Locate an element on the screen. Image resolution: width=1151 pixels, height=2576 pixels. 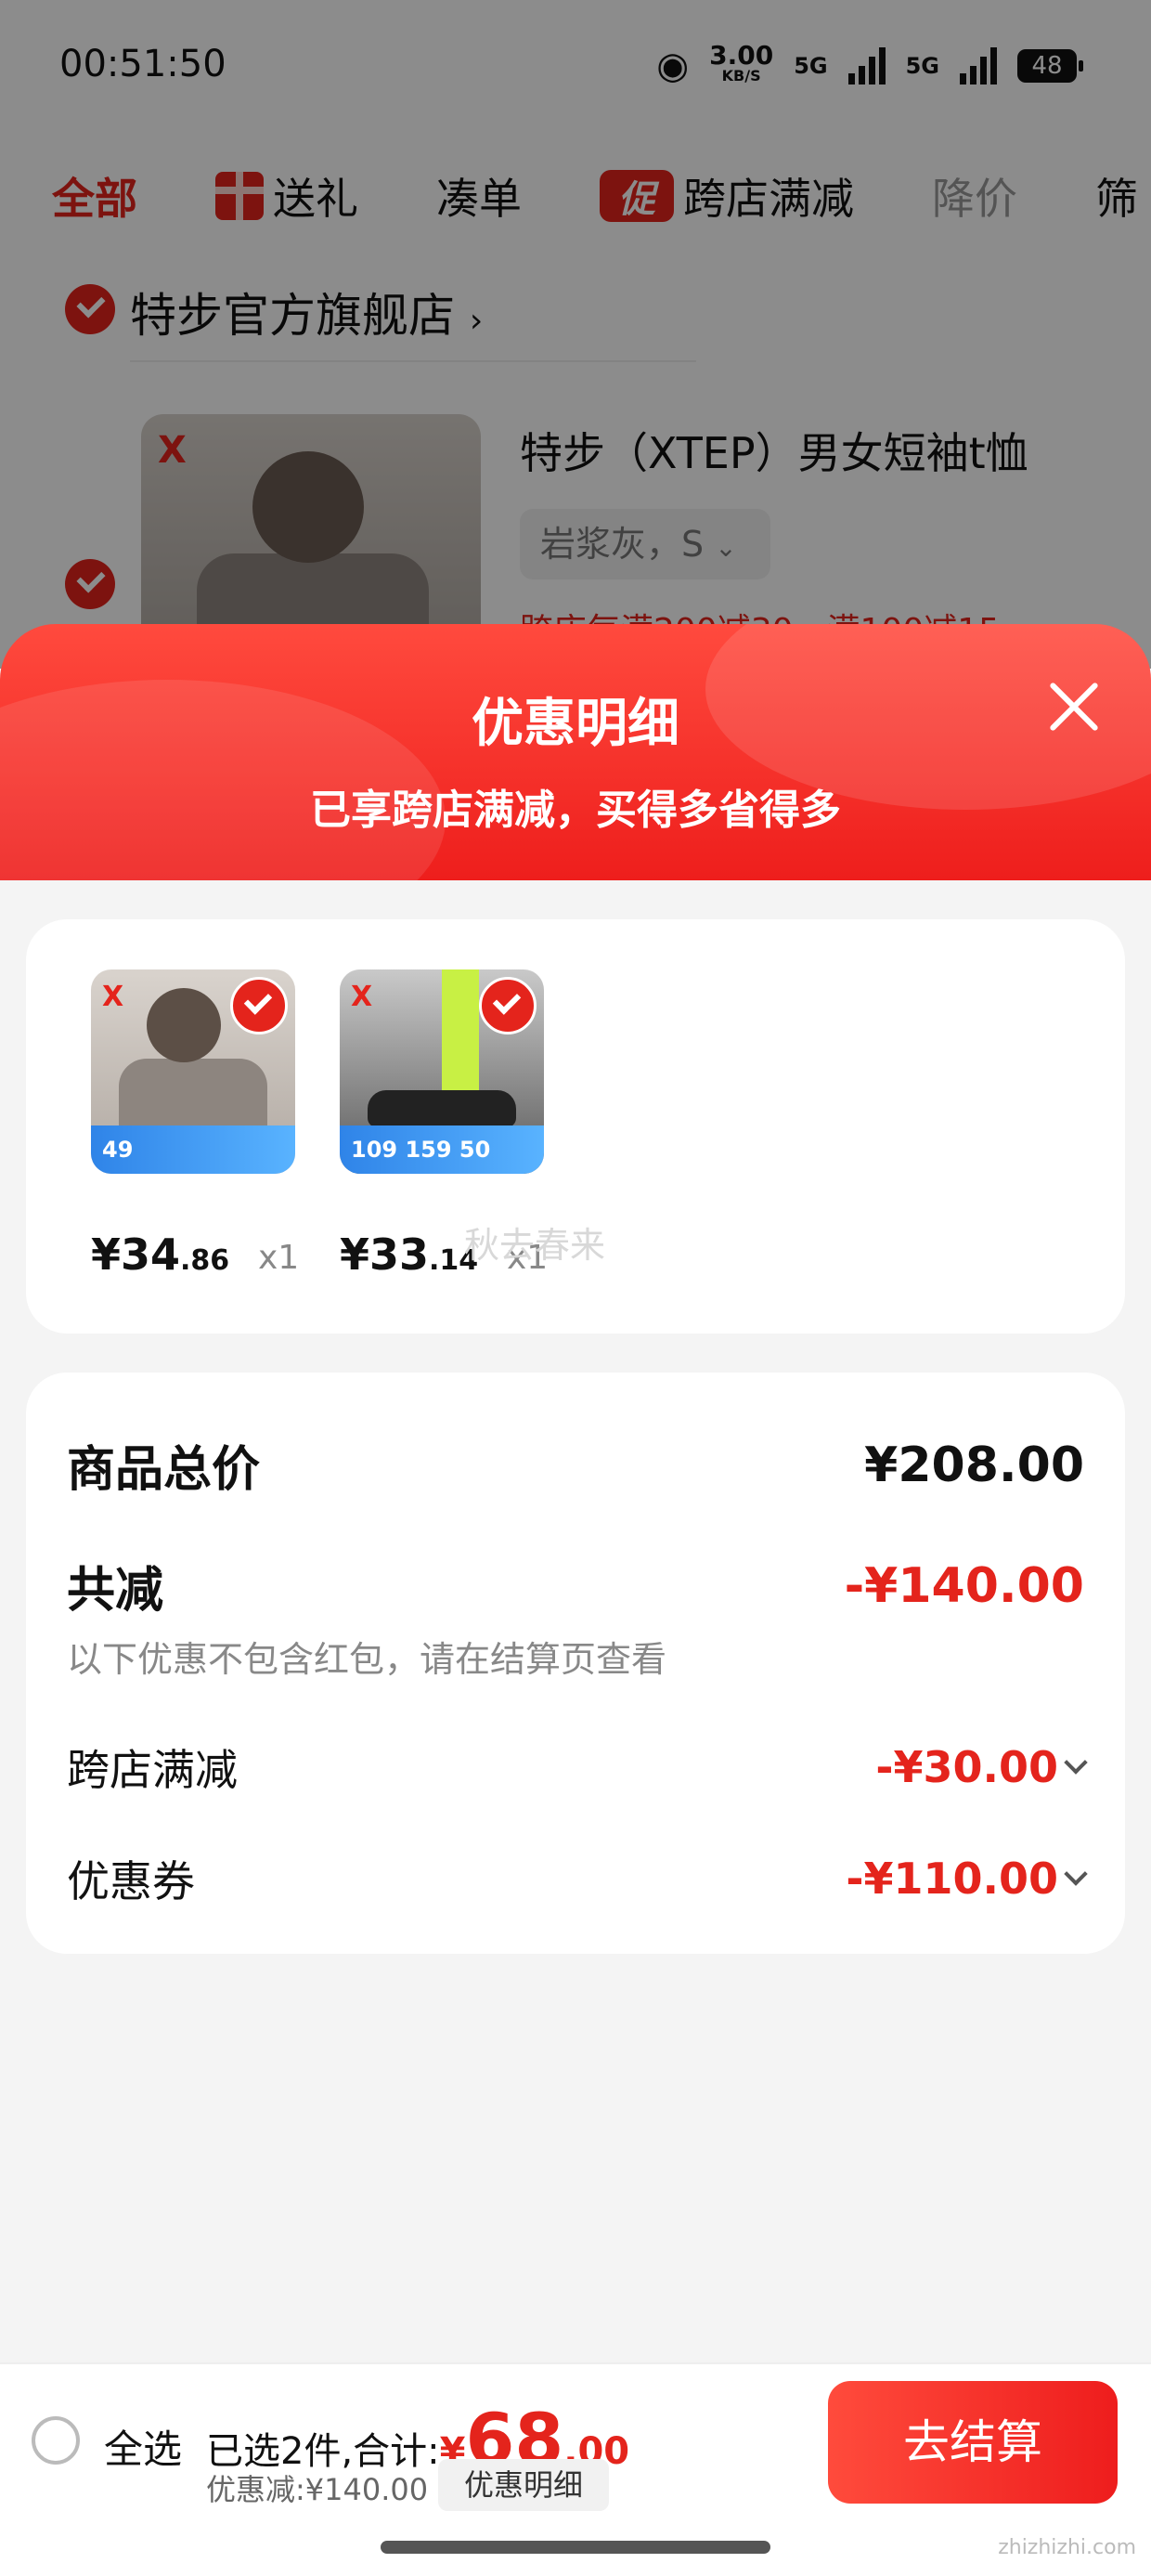
item-price: ¥33.14 is located at coordinates (409, 1254).